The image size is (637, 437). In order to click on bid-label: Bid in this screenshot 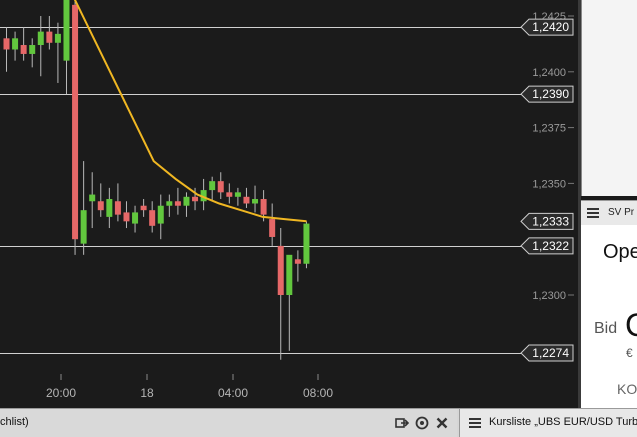, I will do `click(606, 328)`.